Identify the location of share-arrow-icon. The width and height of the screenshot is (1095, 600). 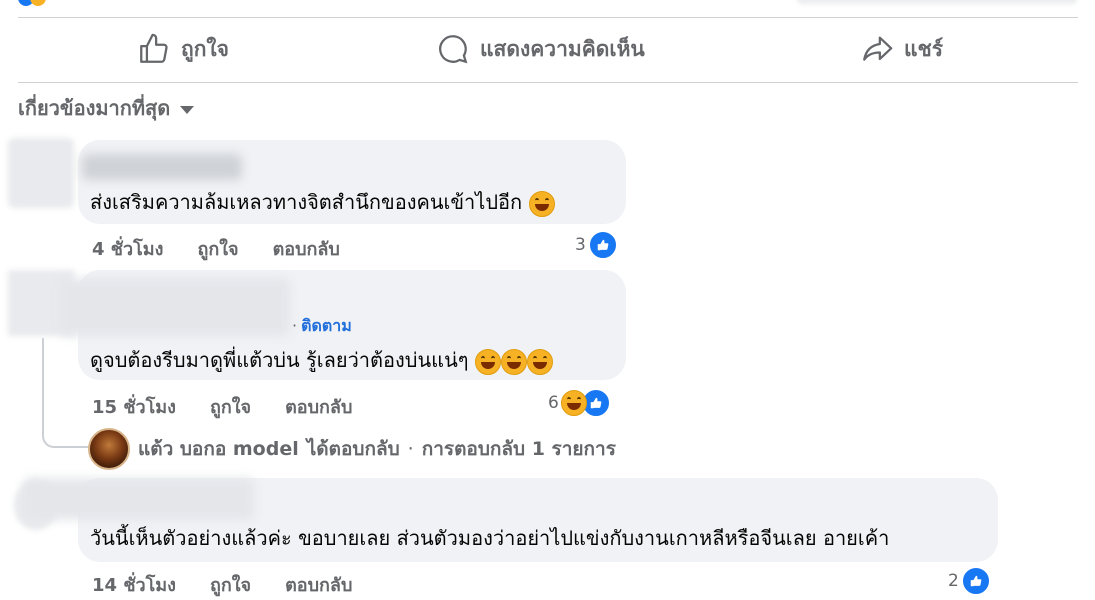
(878, 48).